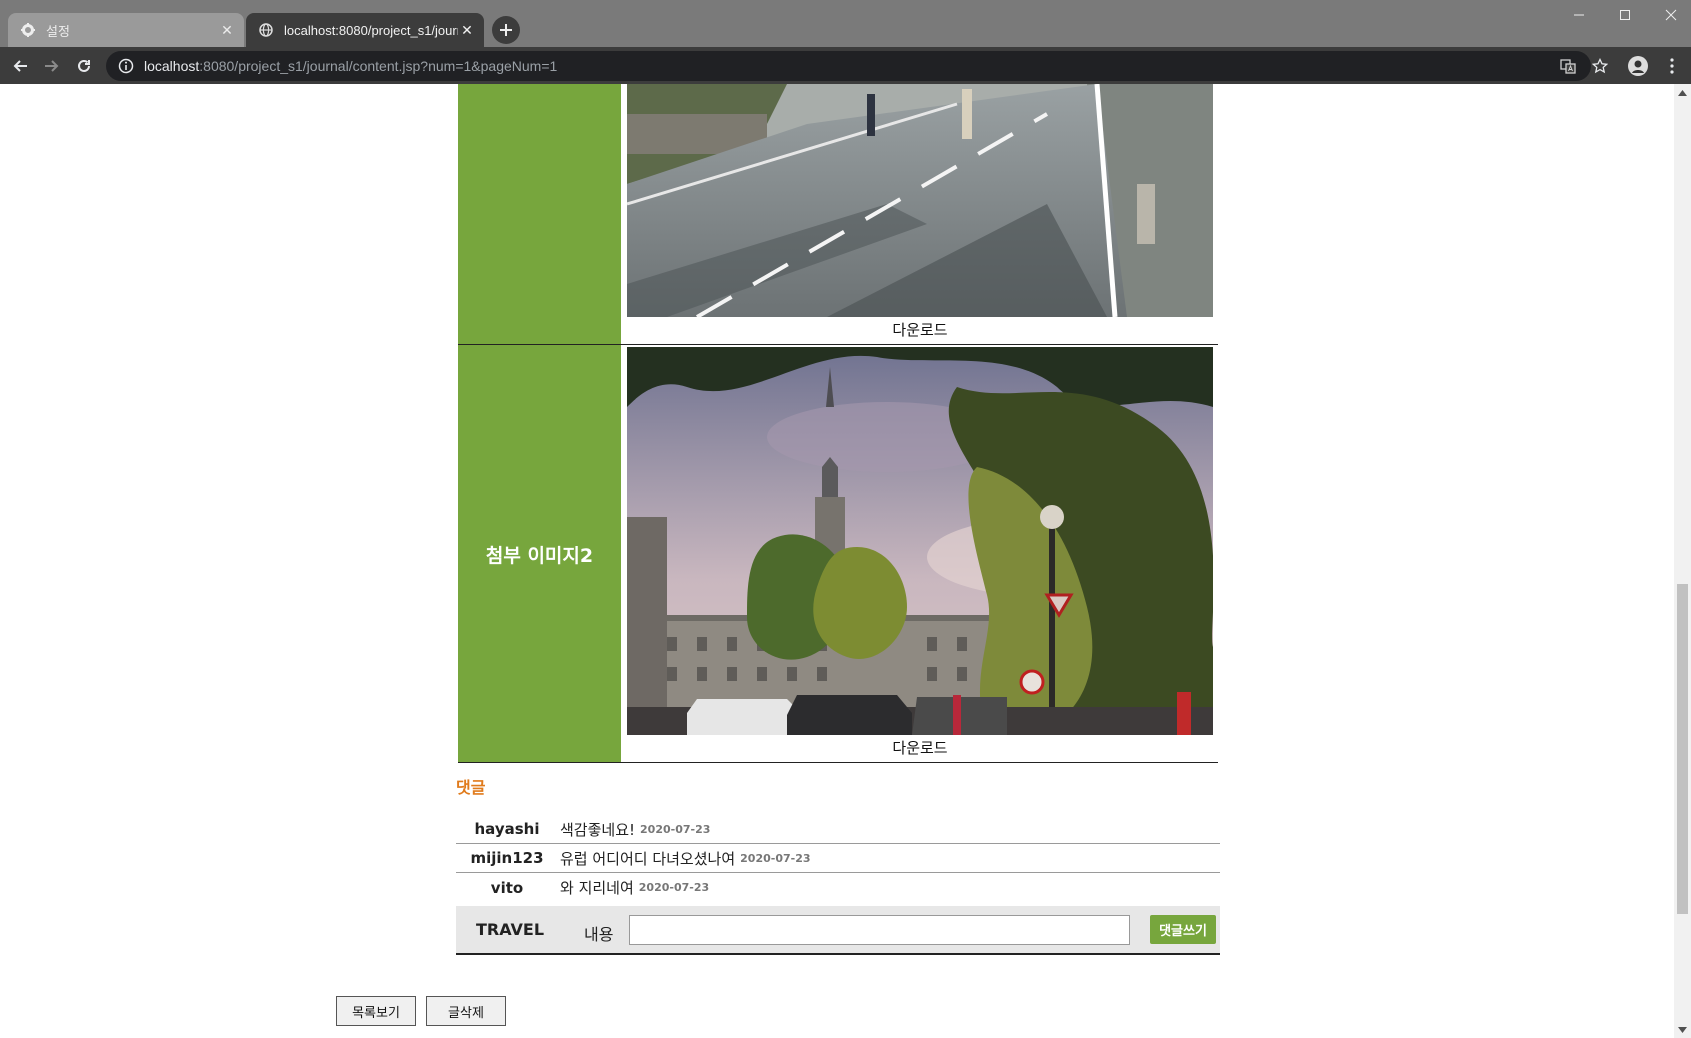 The width and height of the screenshot is (1691, 1038). Describe the element at coordinates (1183, 929) in the screenshot. I see `write-comment-button: 댓글쓰기` at that location.